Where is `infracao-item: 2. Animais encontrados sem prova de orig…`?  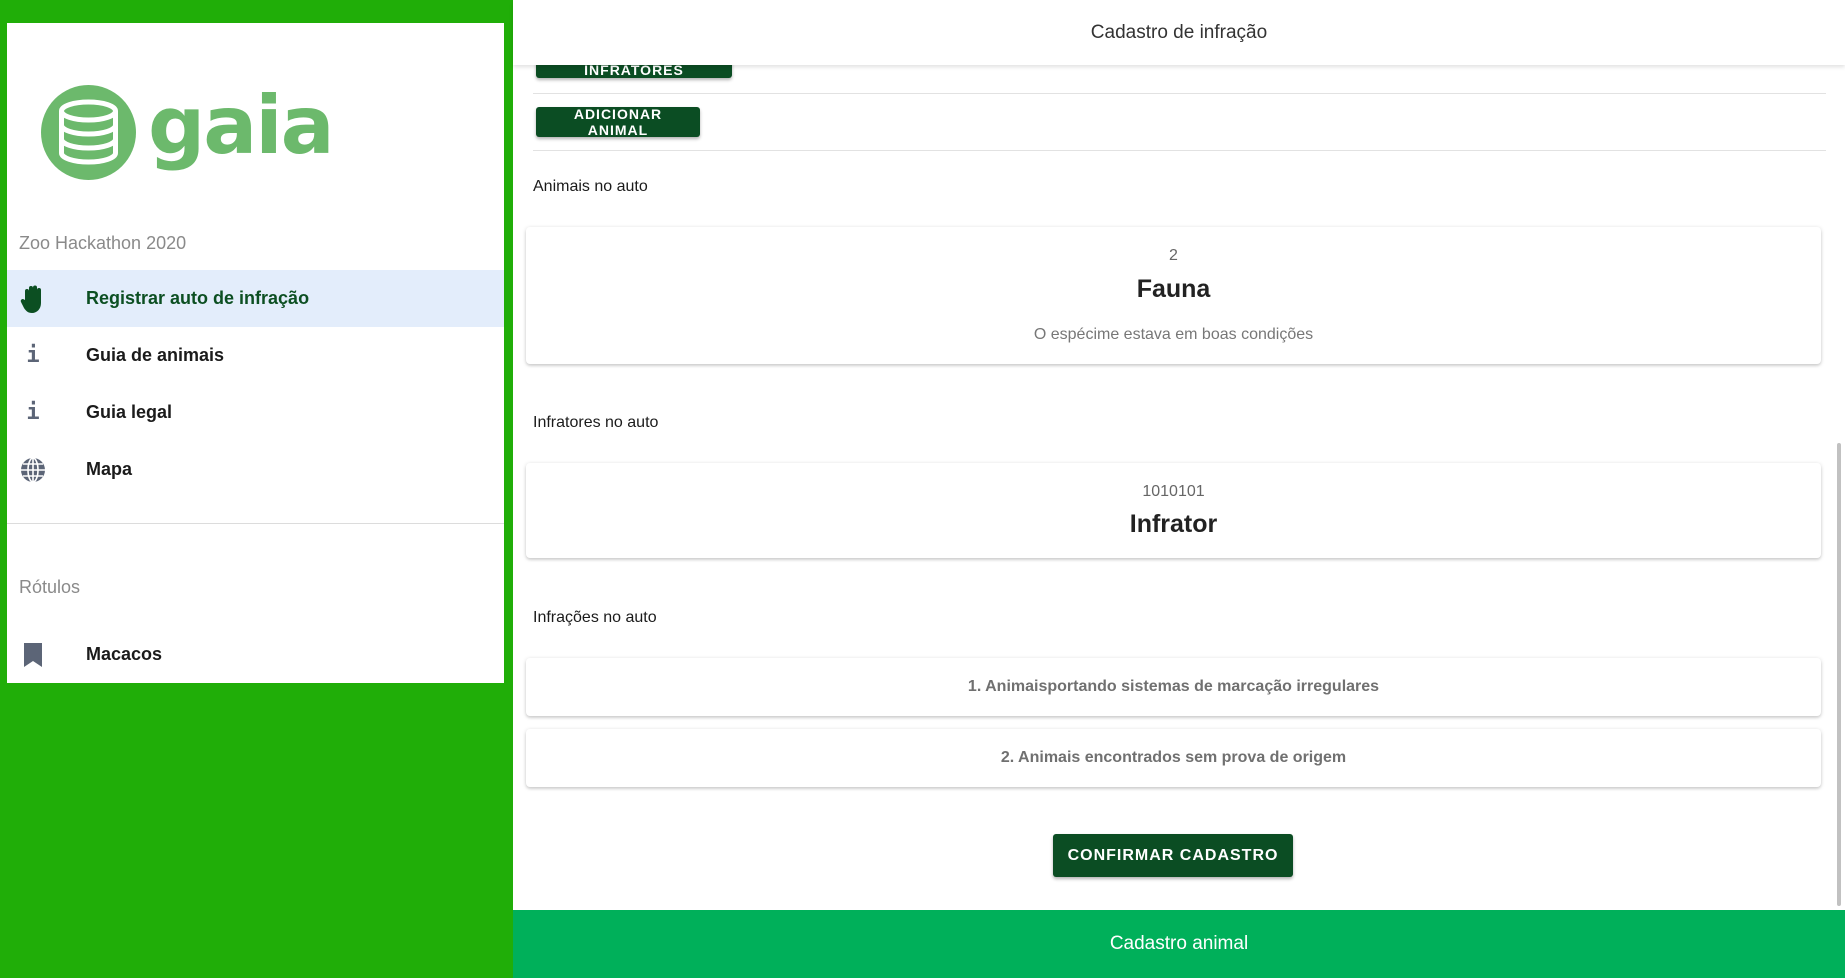
infracao-item: 2. Animais encontrados sem prova de orig… is located at coordinates (1173, 758).